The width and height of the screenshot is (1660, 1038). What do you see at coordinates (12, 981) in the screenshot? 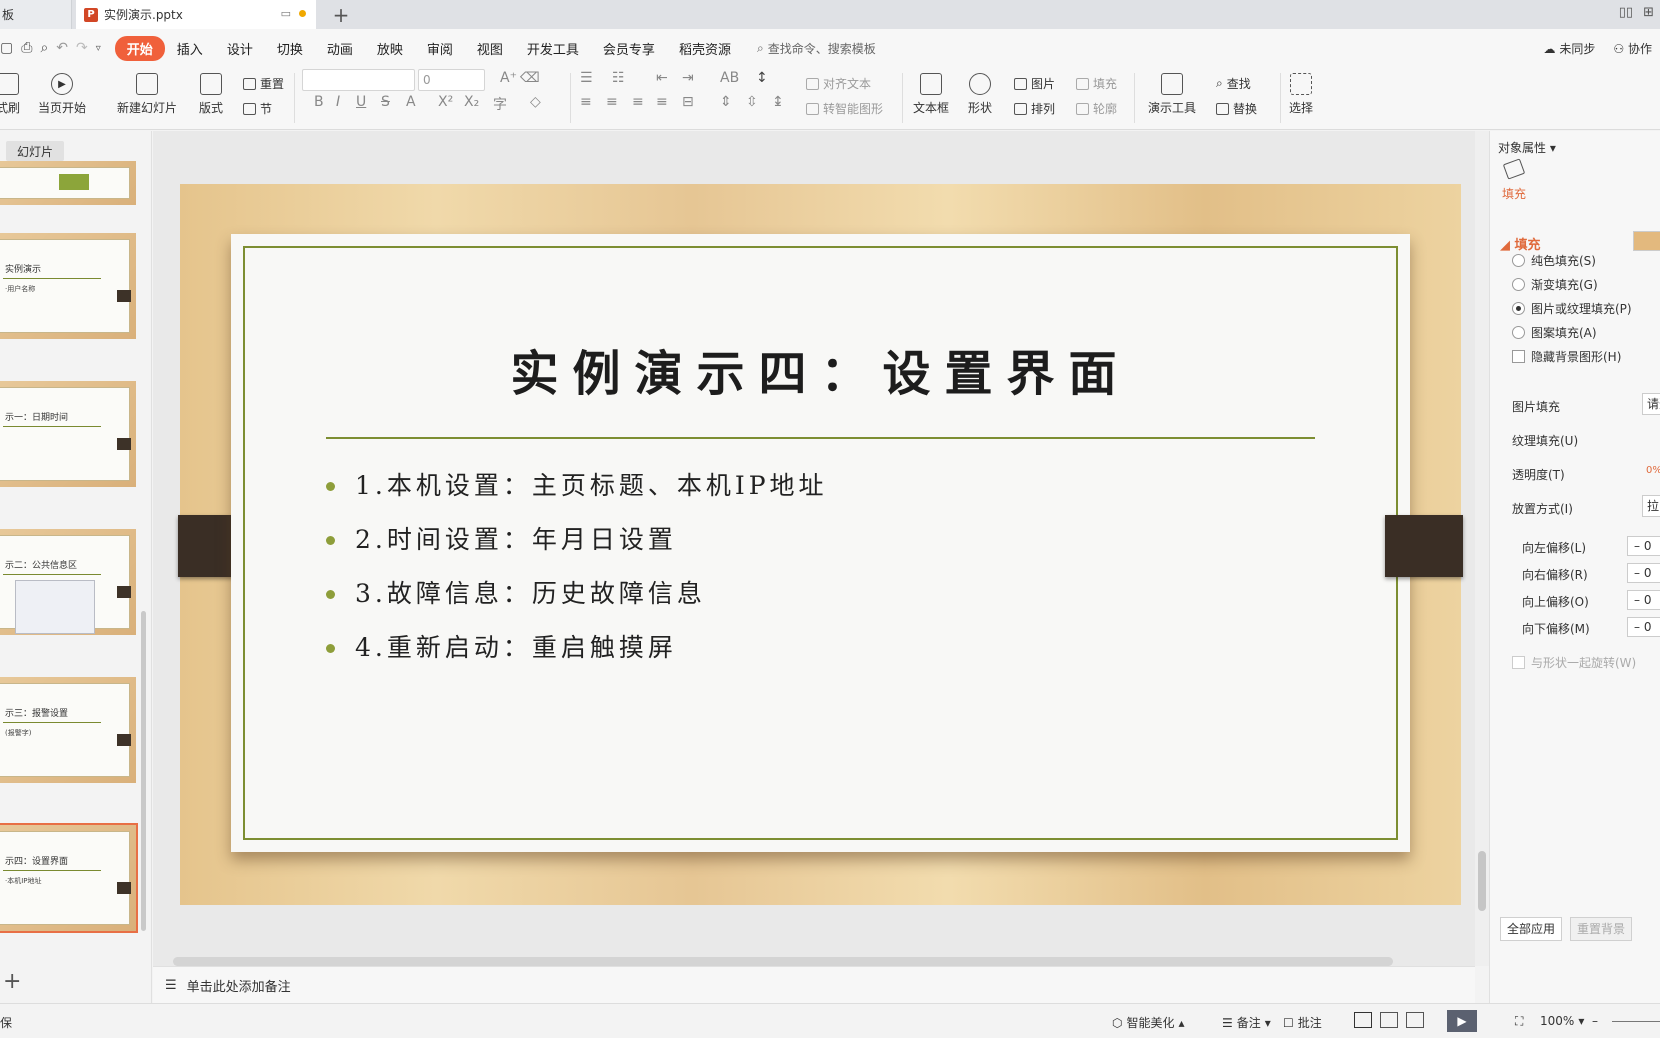
I see `add-slide-icon: +` at bounding box center [12, 981].